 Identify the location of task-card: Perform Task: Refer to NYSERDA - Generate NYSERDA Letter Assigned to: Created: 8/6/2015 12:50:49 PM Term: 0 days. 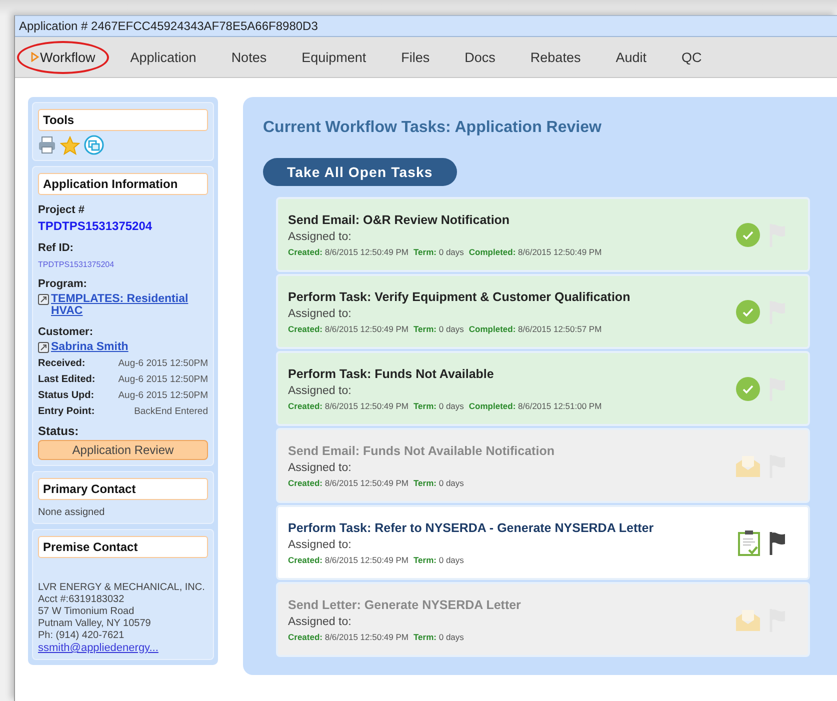
(543, 542).